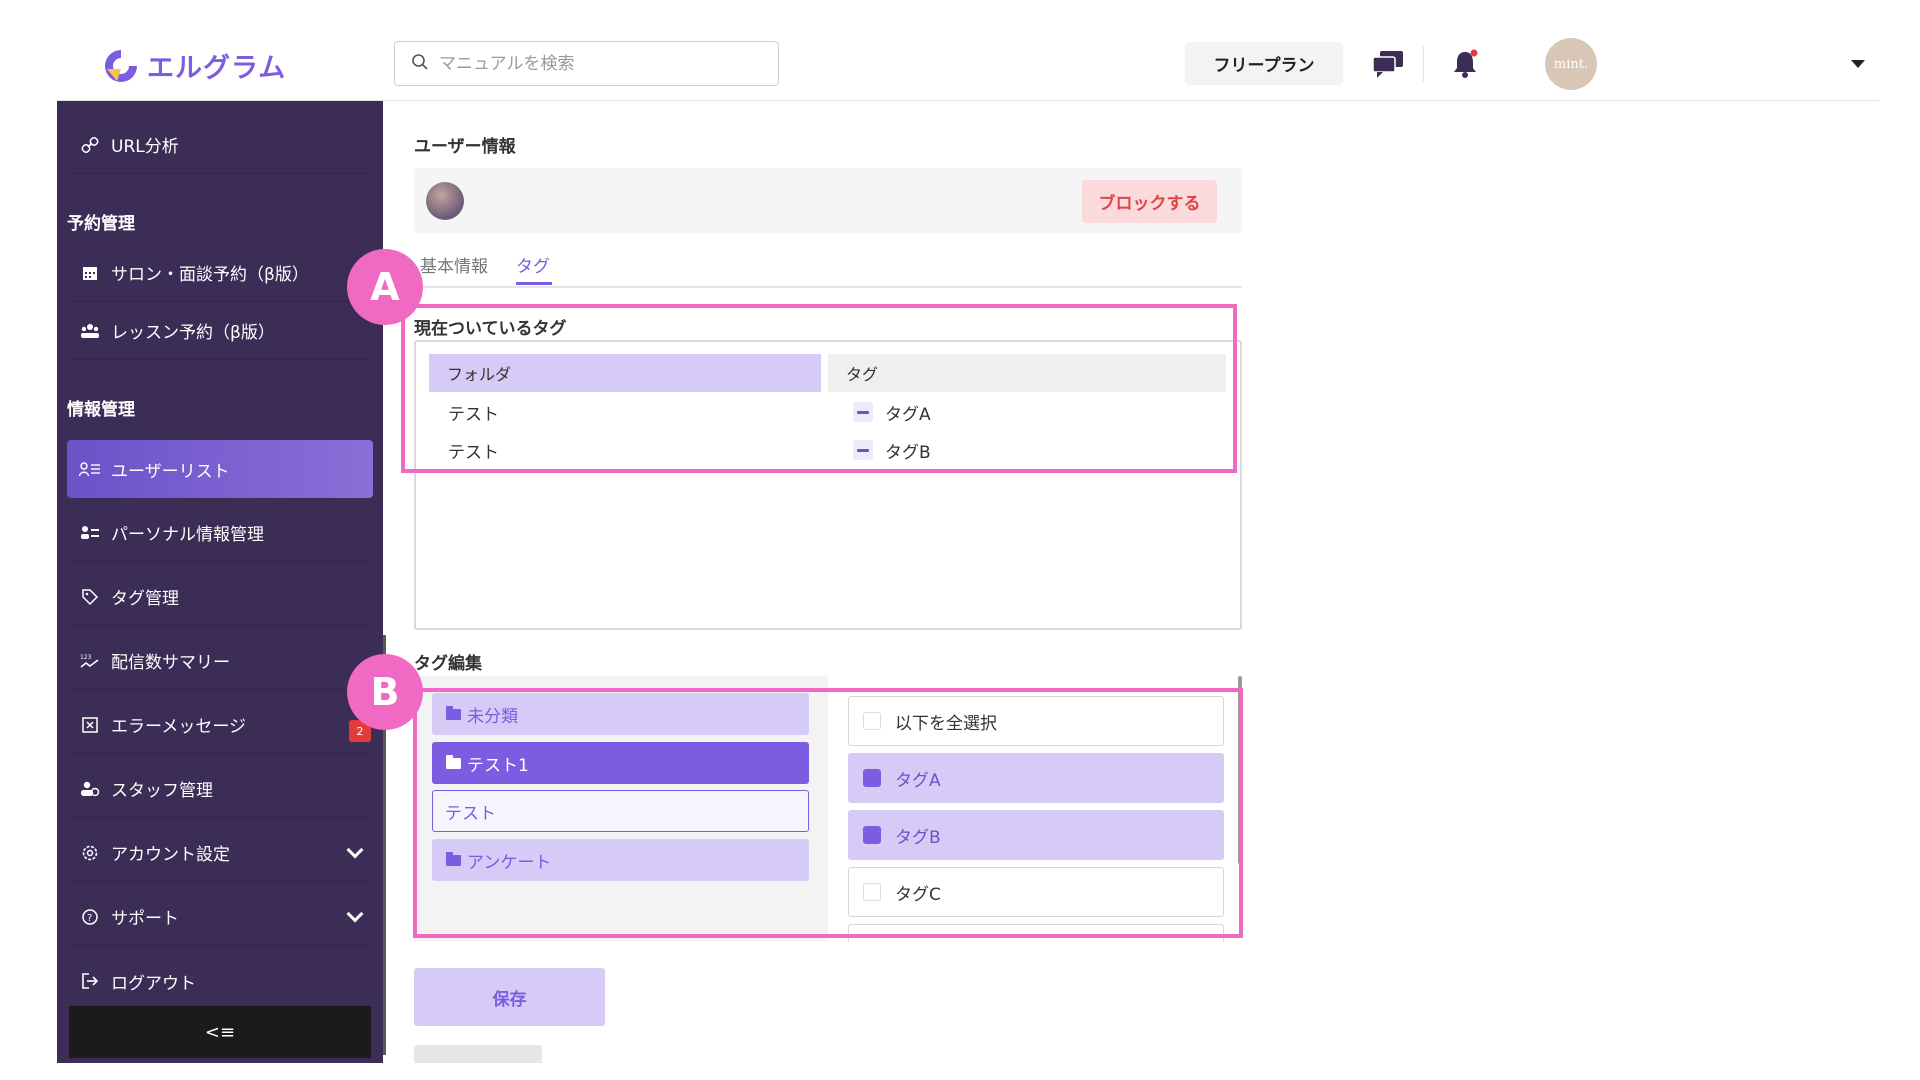  What do you see at coordinates (153, 983) in the screenshot?
I see `sidebar-item-label: ログアウト` at bounding box center [153, 983].